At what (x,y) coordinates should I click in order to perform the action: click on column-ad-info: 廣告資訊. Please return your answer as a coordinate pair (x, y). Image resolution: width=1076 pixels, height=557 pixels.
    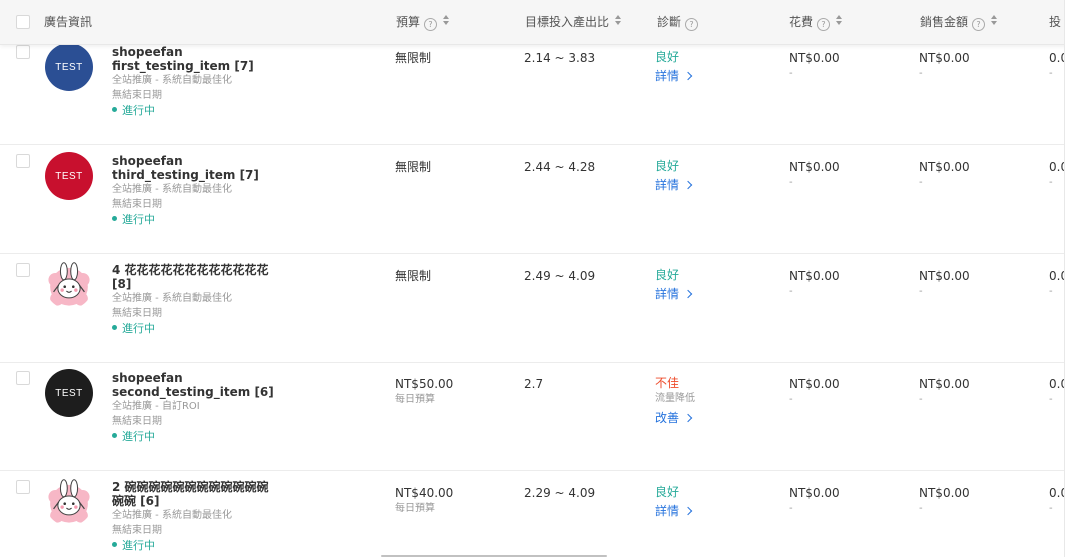
    Looking at the image, I should click on (68, 22).